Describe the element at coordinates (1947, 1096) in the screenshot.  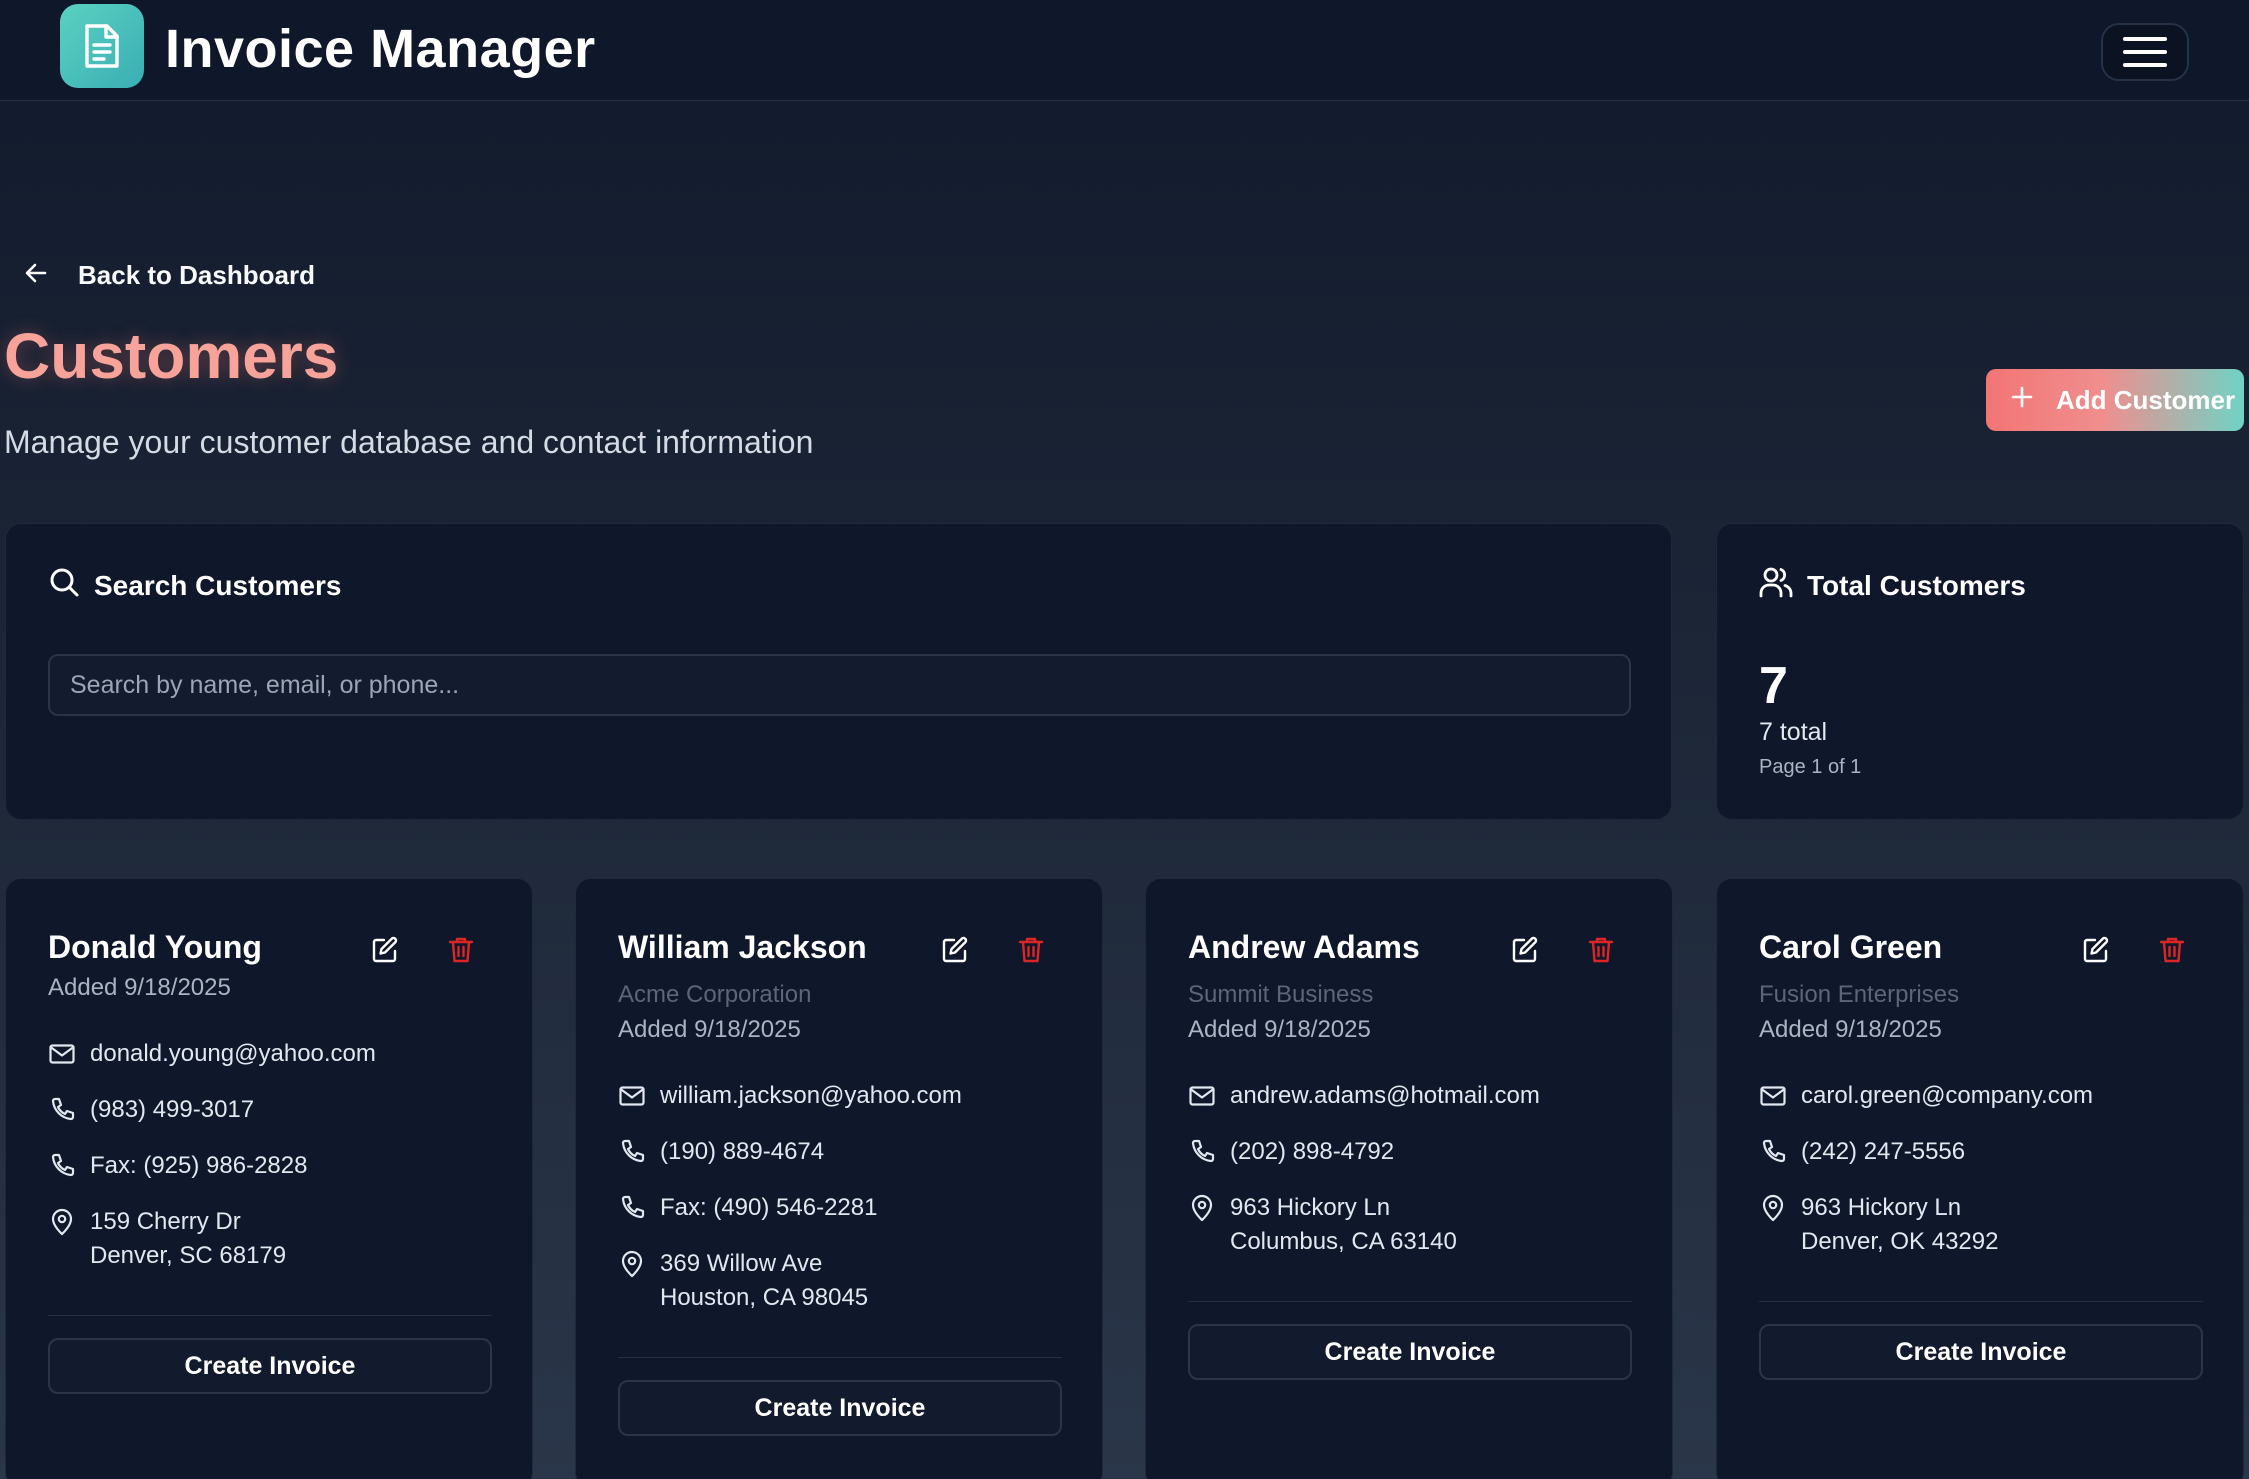
I see `email-text: carol.green@company.com` at that location.